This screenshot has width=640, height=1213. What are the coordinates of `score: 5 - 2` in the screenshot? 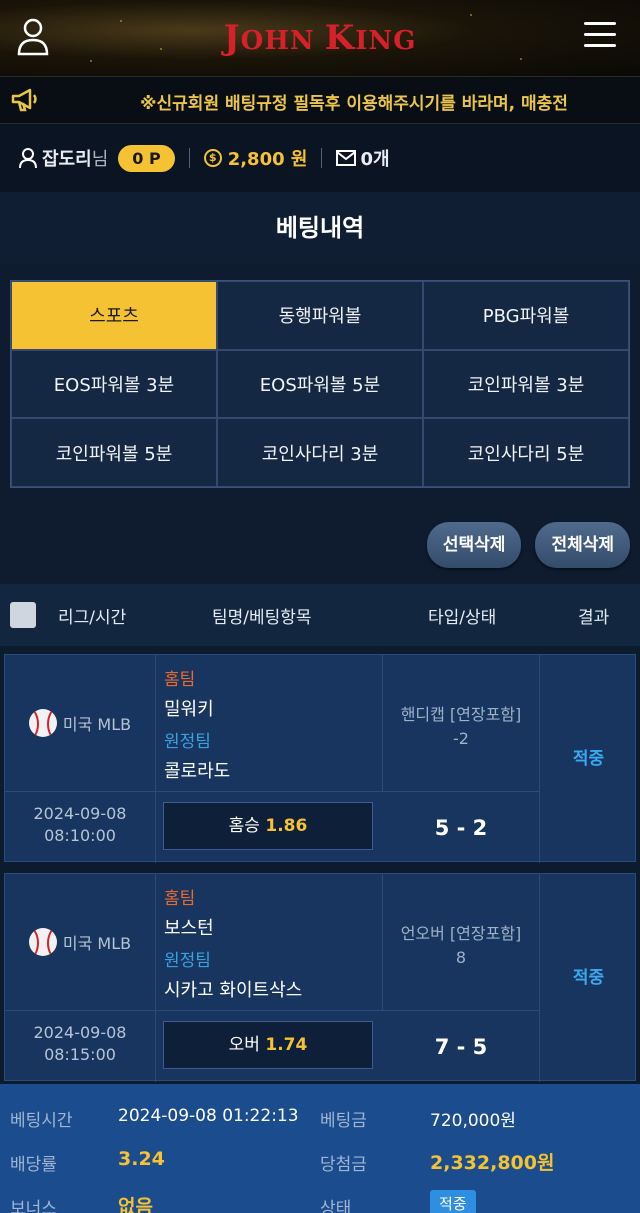 It's located at (461, 827).